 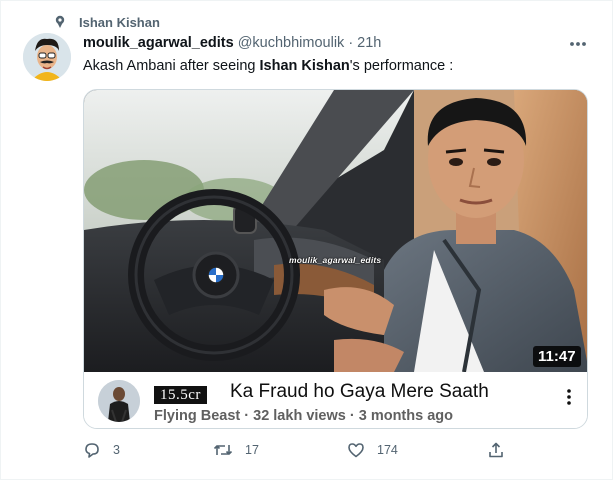 What do you see at coordinates (92, 450) in the screenshot?
I see `reply-icon` at bounding box center [92, 450].